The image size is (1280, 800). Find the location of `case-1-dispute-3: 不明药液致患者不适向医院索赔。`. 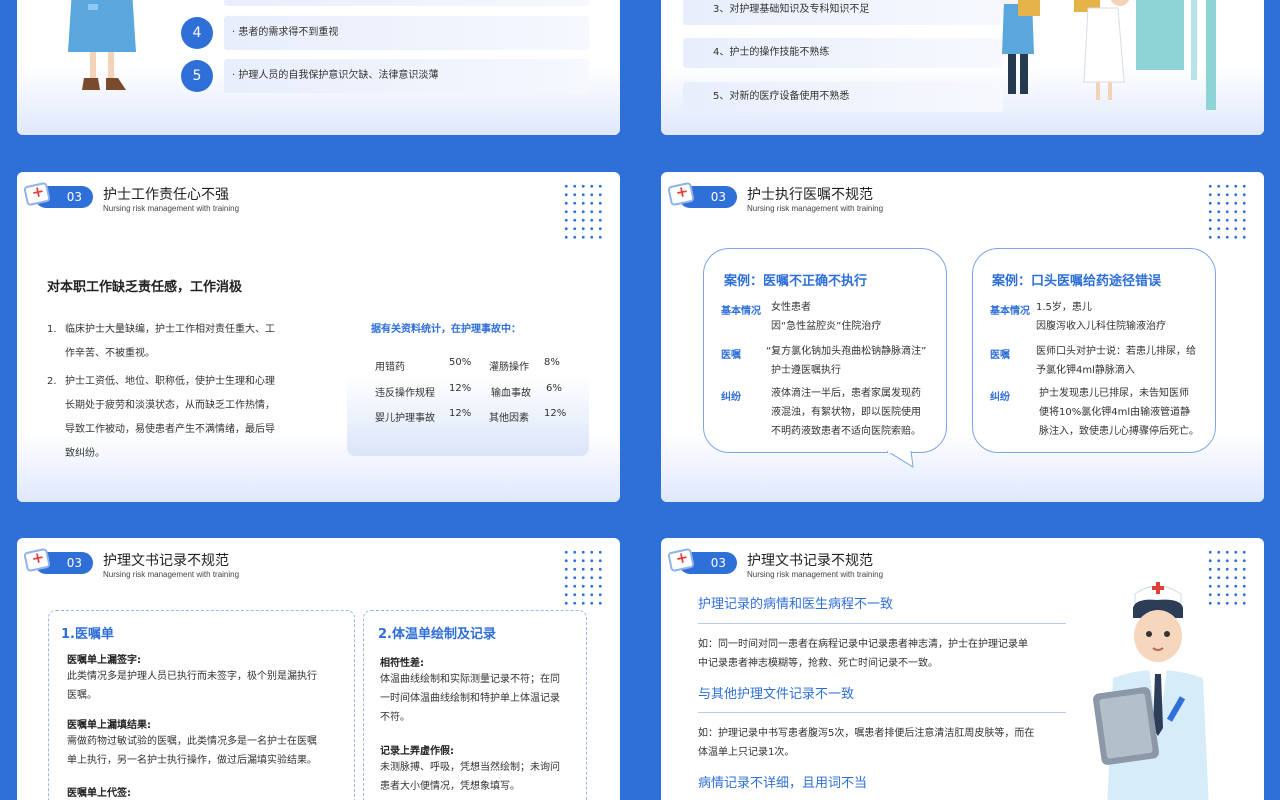

case-1-dispute-3: 不明药液致患者不适向医院索赔。 is located at coordinates (846, 431).